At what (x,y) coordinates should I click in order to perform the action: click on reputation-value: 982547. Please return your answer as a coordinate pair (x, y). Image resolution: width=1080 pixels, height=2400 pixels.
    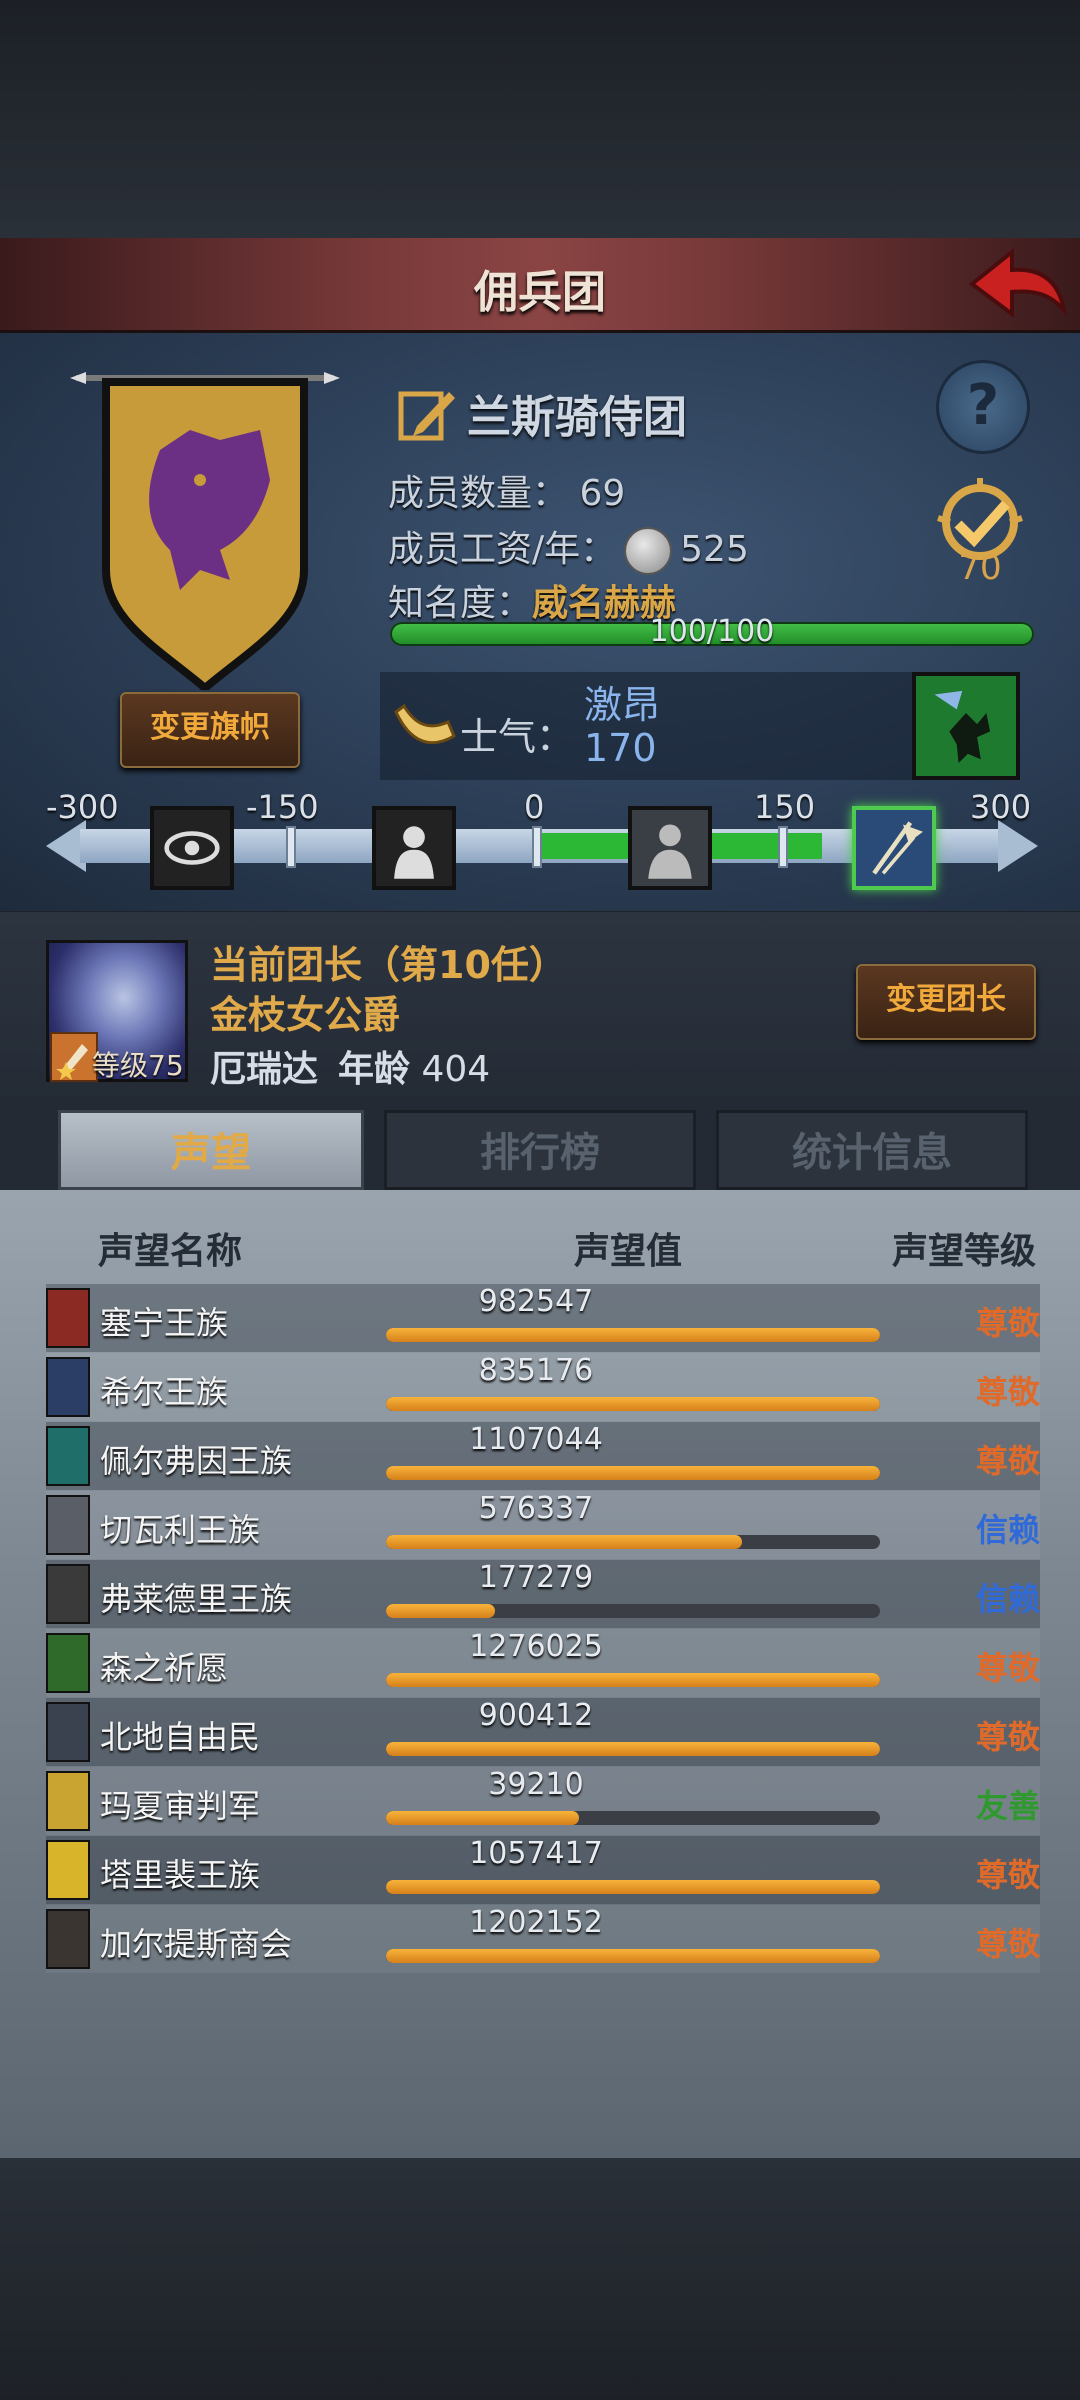
    Looking at the image, I should click on (536, 1301).